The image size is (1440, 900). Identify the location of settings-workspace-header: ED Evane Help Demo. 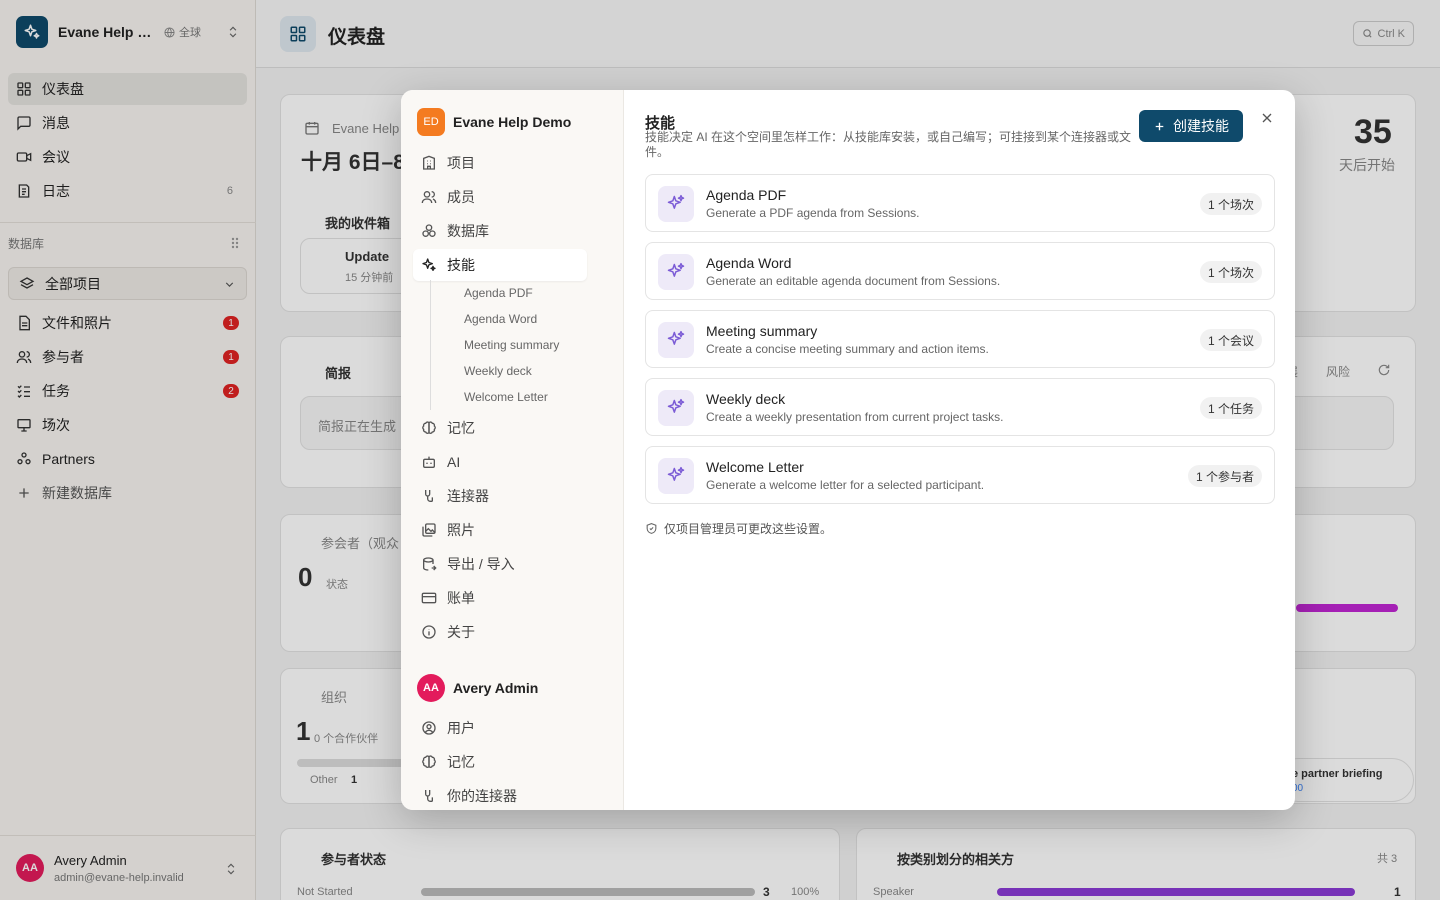
(494, 122).